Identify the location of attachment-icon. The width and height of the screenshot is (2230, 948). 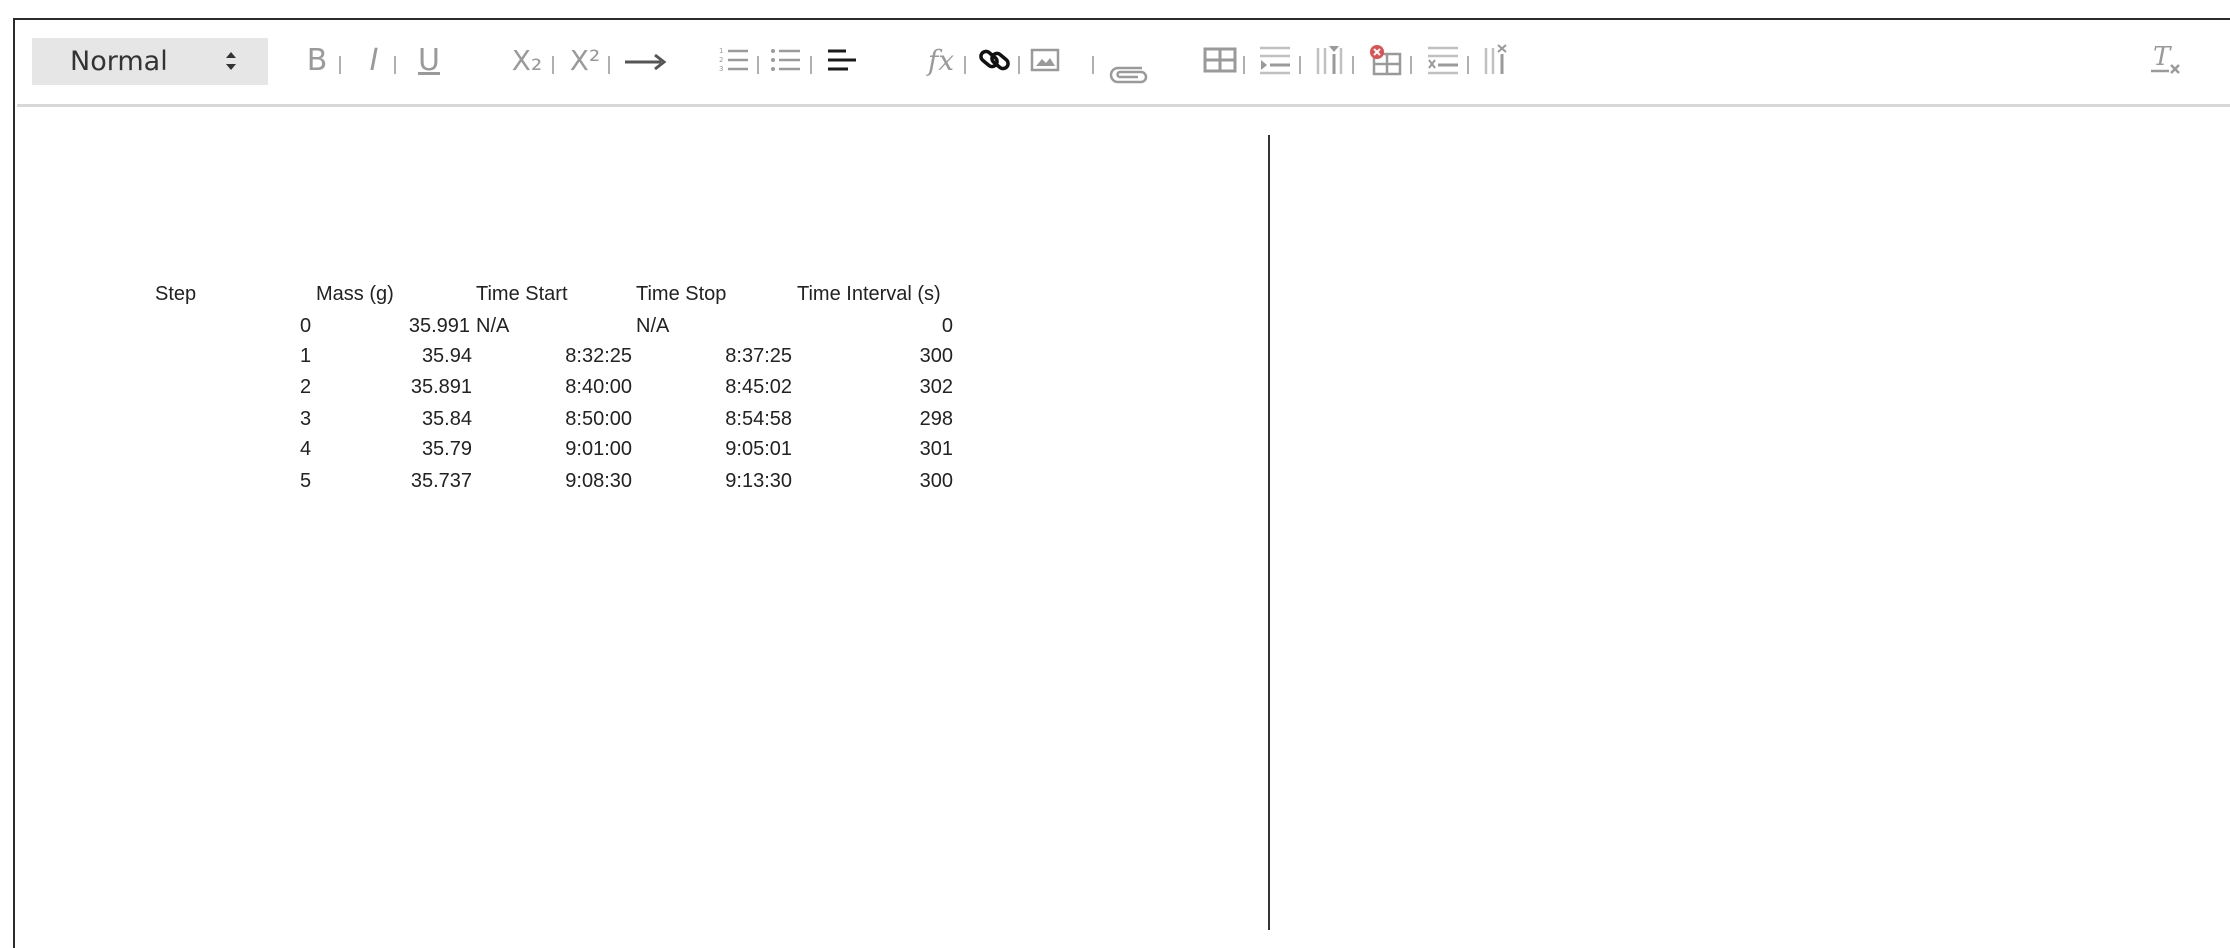
(1128, 75).